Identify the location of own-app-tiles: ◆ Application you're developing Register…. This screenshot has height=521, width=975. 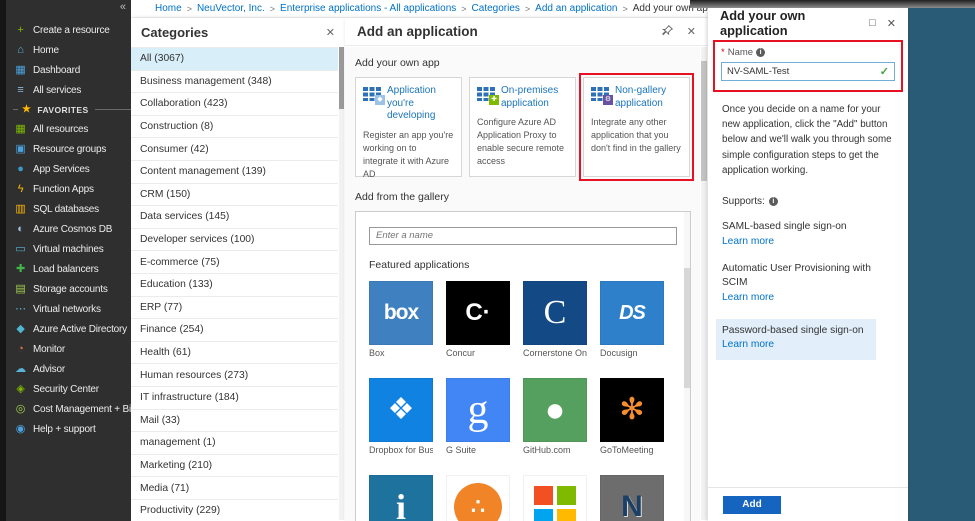
(527, 127).